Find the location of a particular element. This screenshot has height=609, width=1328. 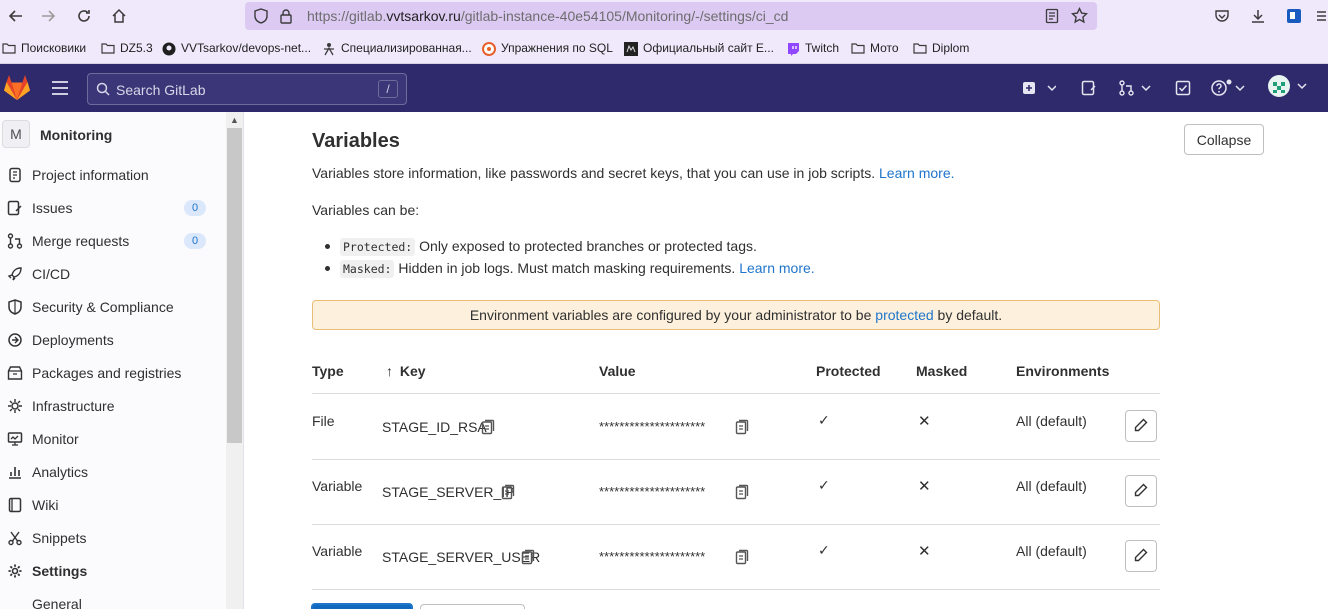

scrollbar-thumb is located at coordinates (234, 285).